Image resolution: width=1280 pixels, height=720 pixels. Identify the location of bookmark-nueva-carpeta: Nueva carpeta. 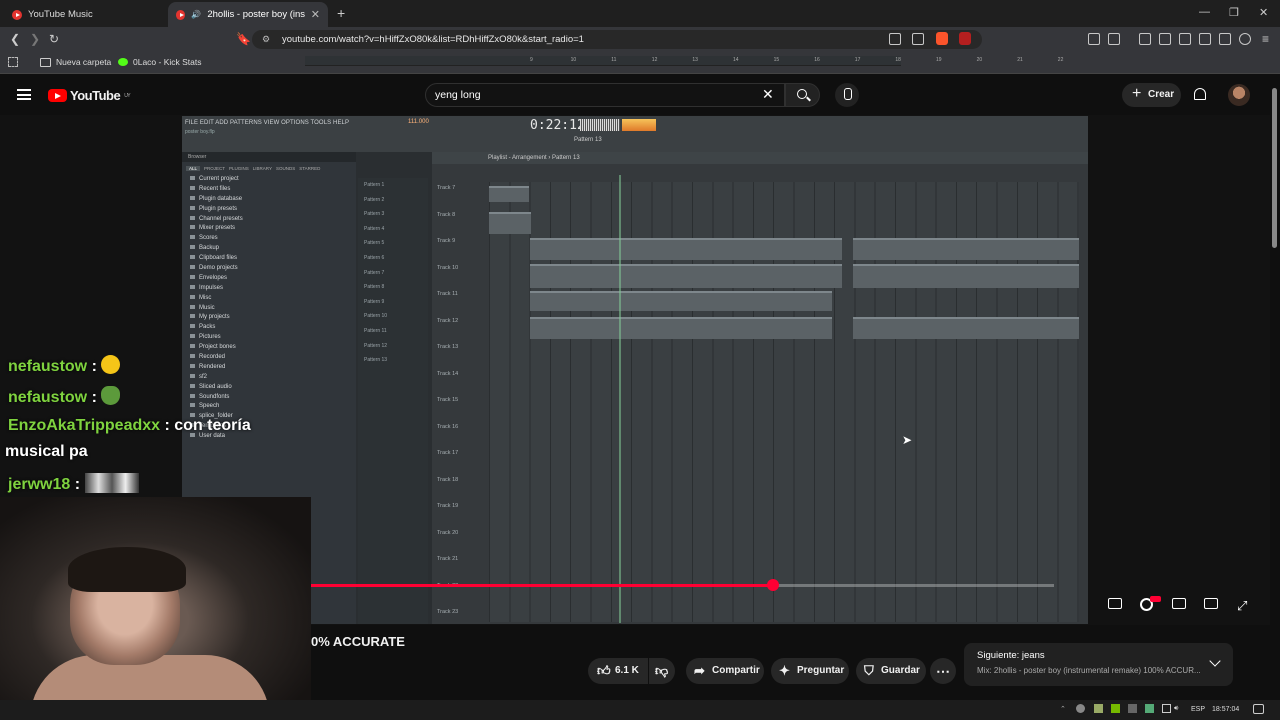
(75, 62).